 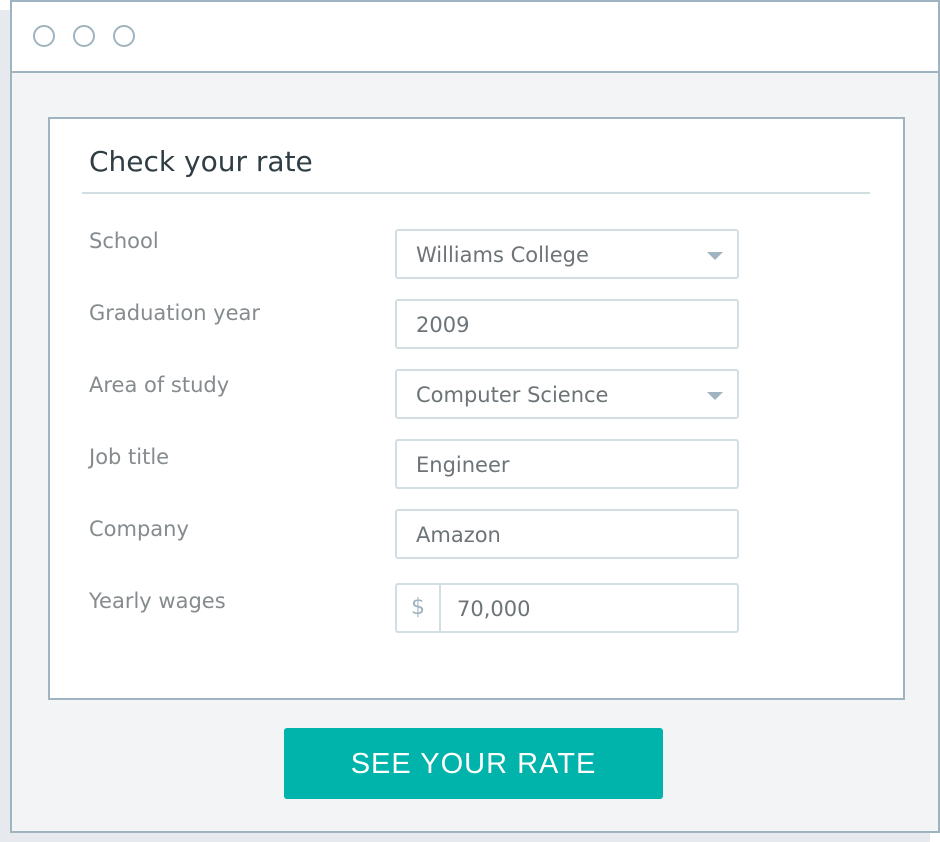 I want to click on company-label: Company, so click(x=139, y=529).